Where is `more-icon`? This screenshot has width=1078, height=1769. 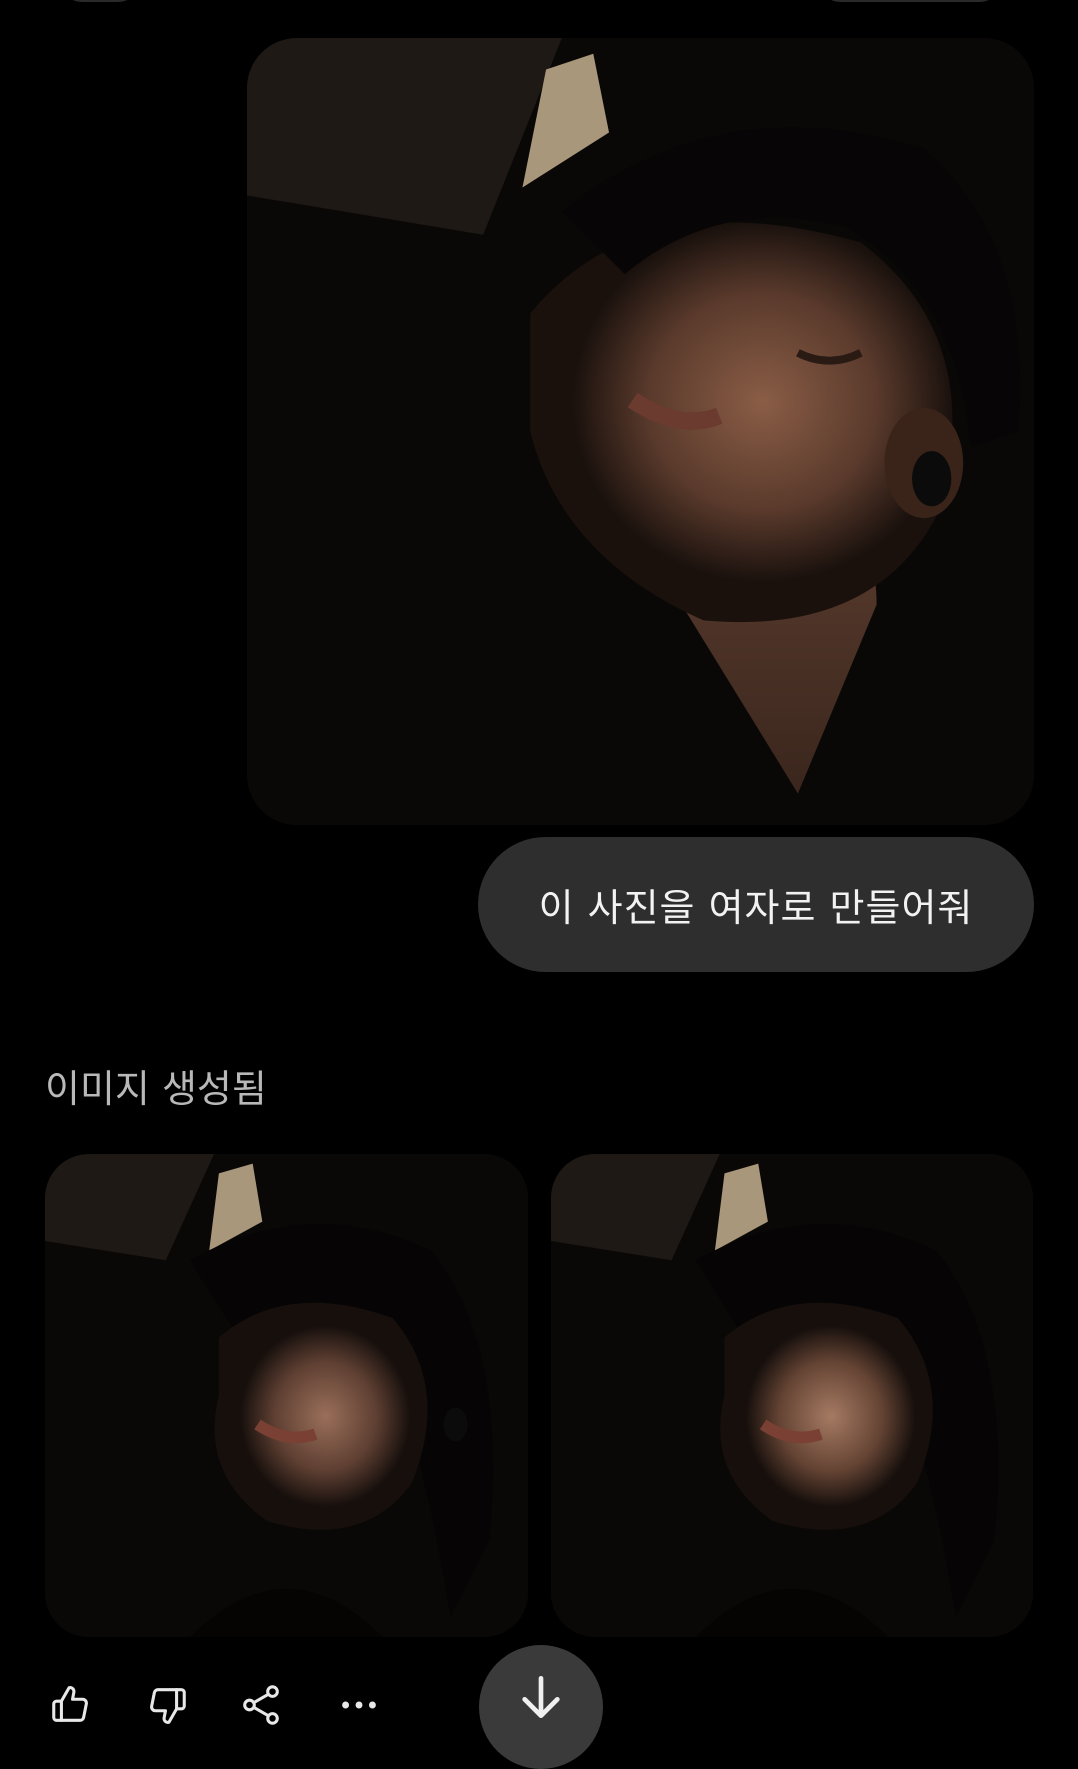
more-icon is located at coordinates (359, 1705).